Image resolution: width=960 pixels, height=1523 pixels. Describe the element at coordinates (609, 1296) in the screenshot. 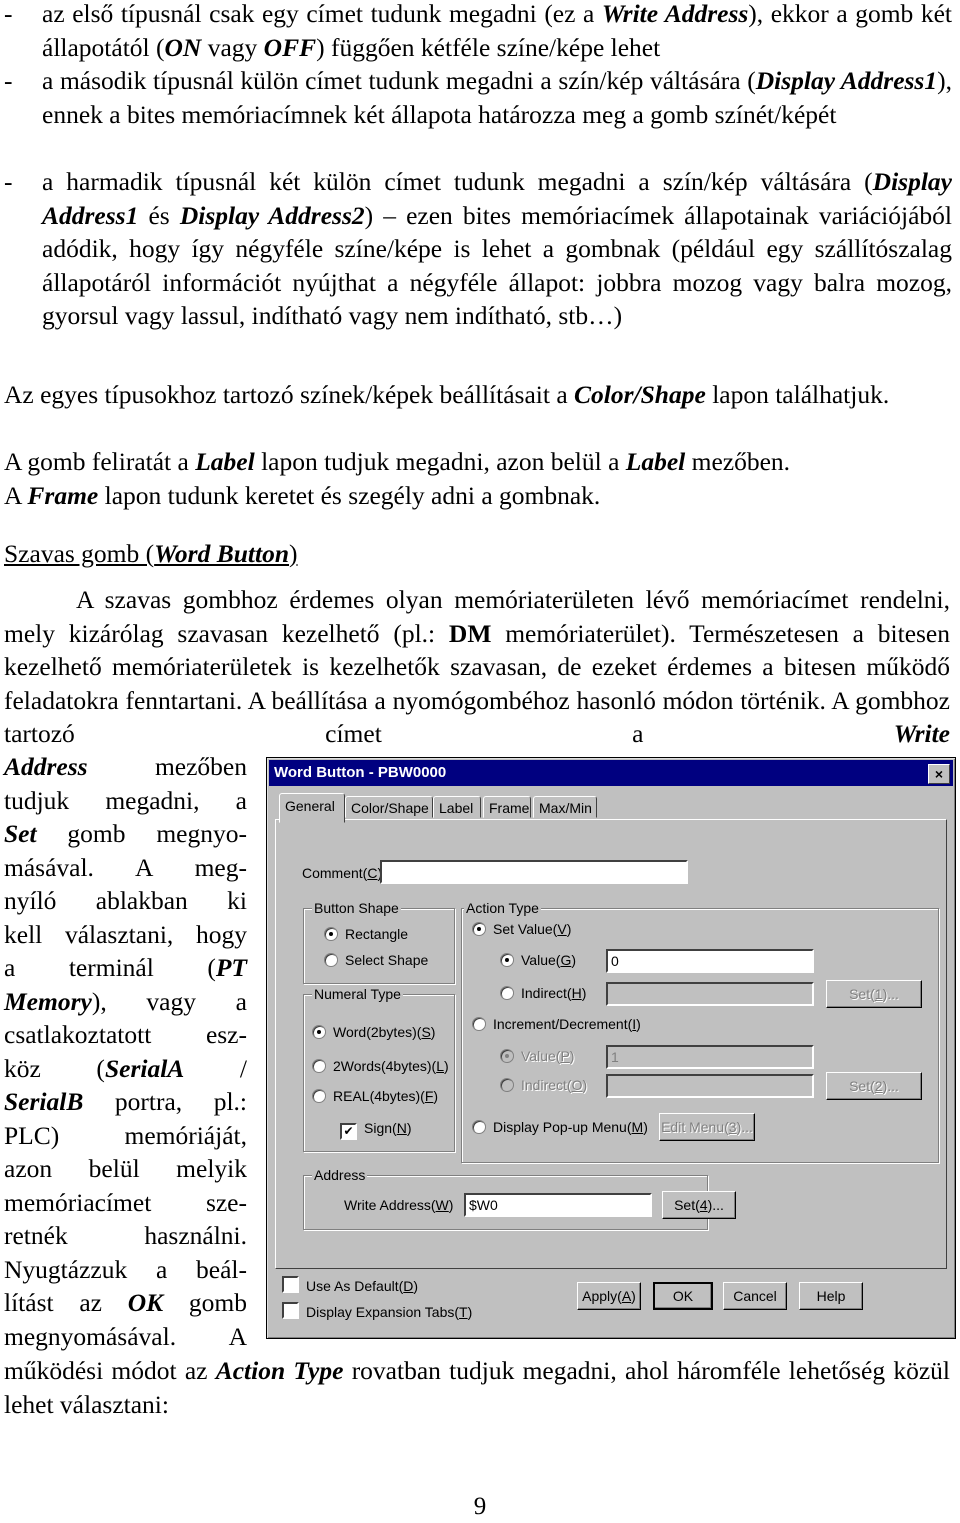

I see `apply-button: Apply(A)` at that location.